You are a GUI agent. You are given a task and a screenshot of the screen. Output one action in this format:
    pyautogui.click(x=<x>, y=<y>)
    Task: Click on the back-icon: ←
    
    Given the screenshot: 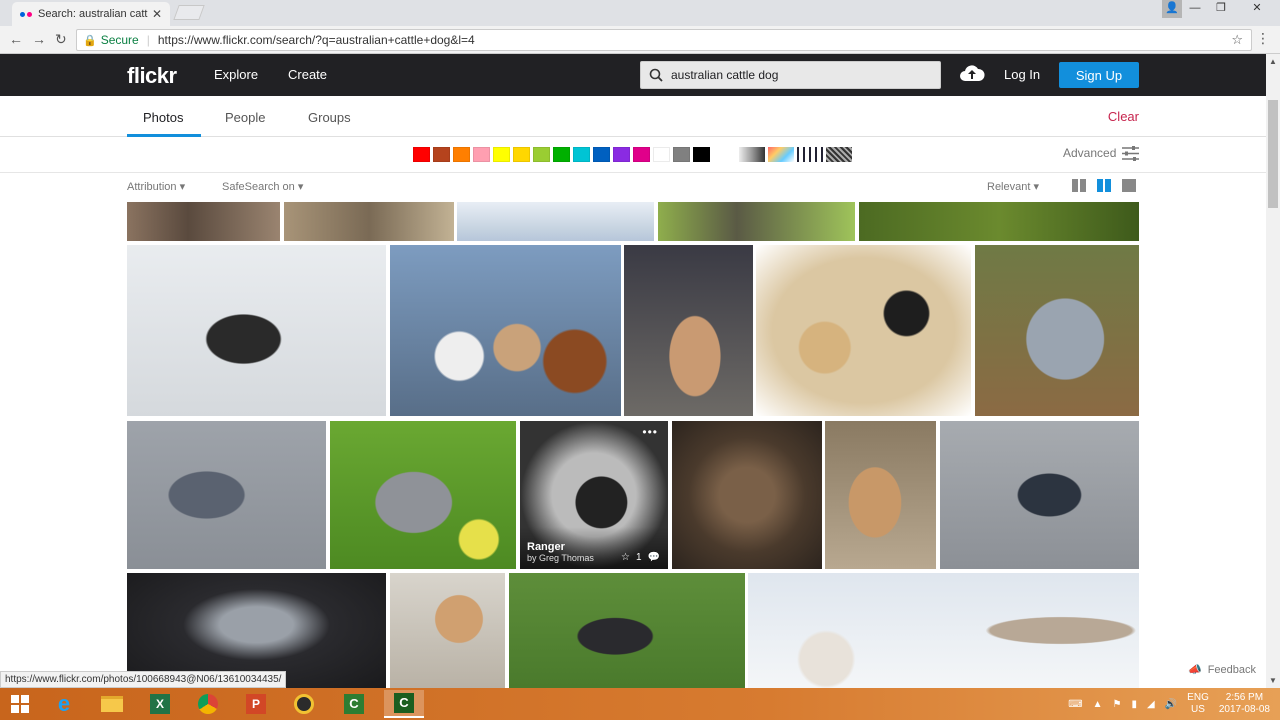 What is the action you would take?
    pyautogui.click(x=16, y=39)
    